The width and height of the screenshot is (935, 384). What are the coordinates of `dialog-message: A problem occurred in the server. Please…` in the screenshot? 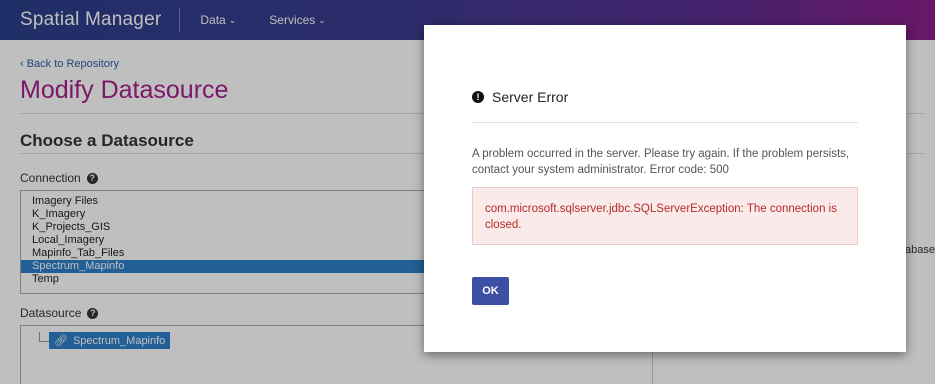 It's located at (661, 162).